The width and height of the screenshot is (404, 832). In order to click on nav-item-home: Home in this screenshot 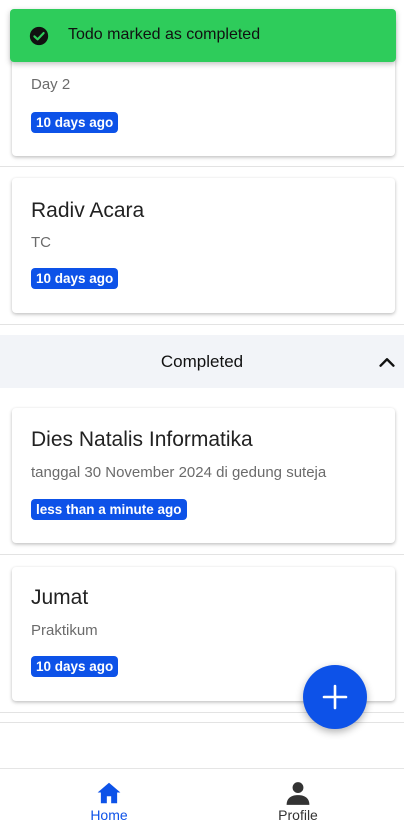, I will do `click(109, 800)`.